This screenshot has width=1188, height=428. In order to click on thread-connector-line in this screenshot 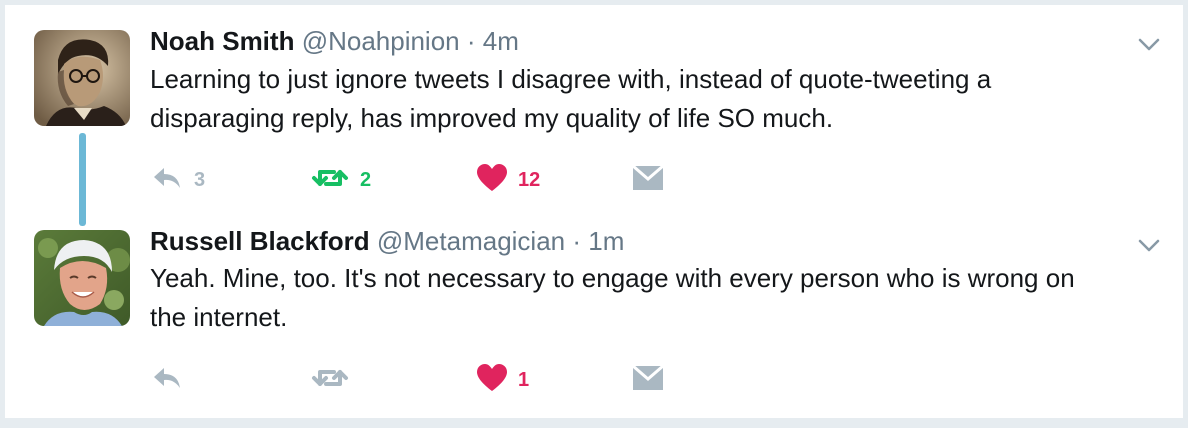, I will do `click(82, 179)`.